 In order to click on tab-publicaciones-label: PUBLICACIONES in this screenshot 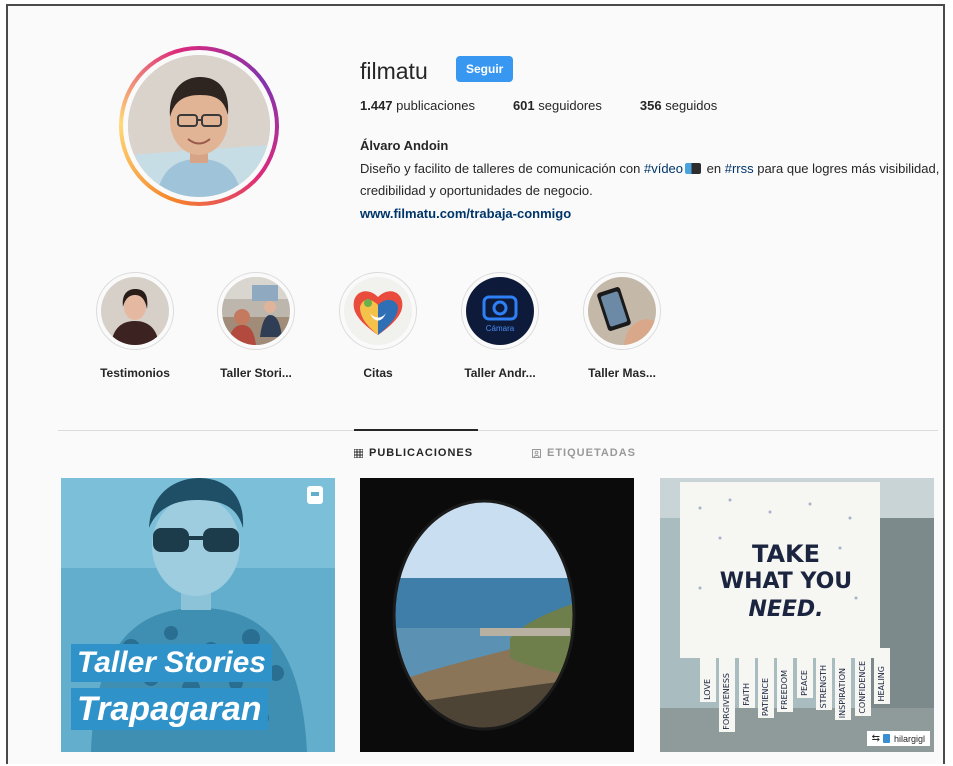, I will do `click(421, 453)`.